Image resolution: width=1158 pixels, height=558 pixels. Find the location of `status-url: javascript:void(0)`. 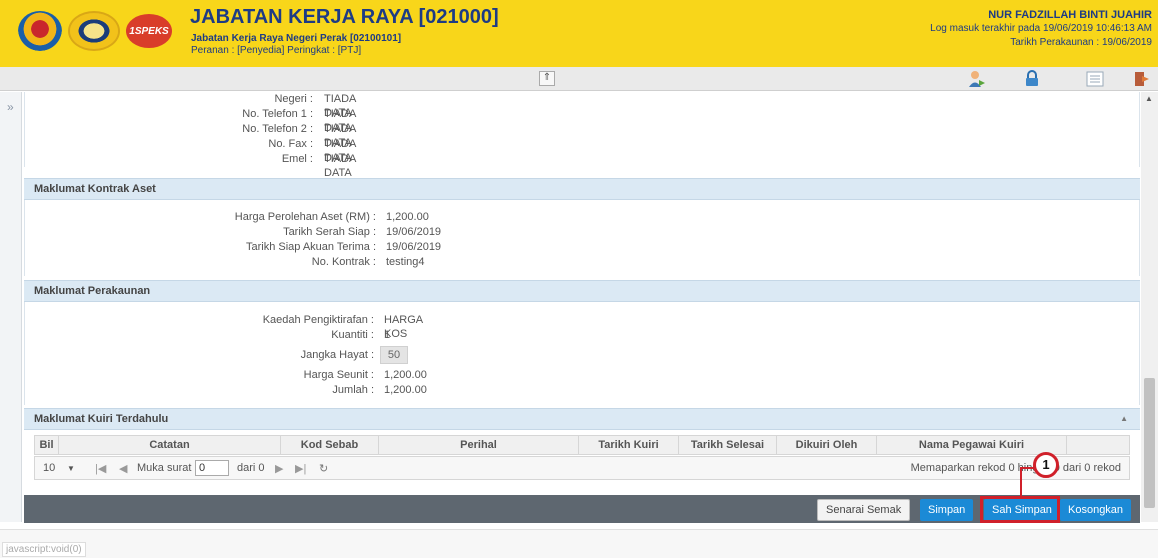

status-url: javascript:void(0) is located at coordinates (44, 549).